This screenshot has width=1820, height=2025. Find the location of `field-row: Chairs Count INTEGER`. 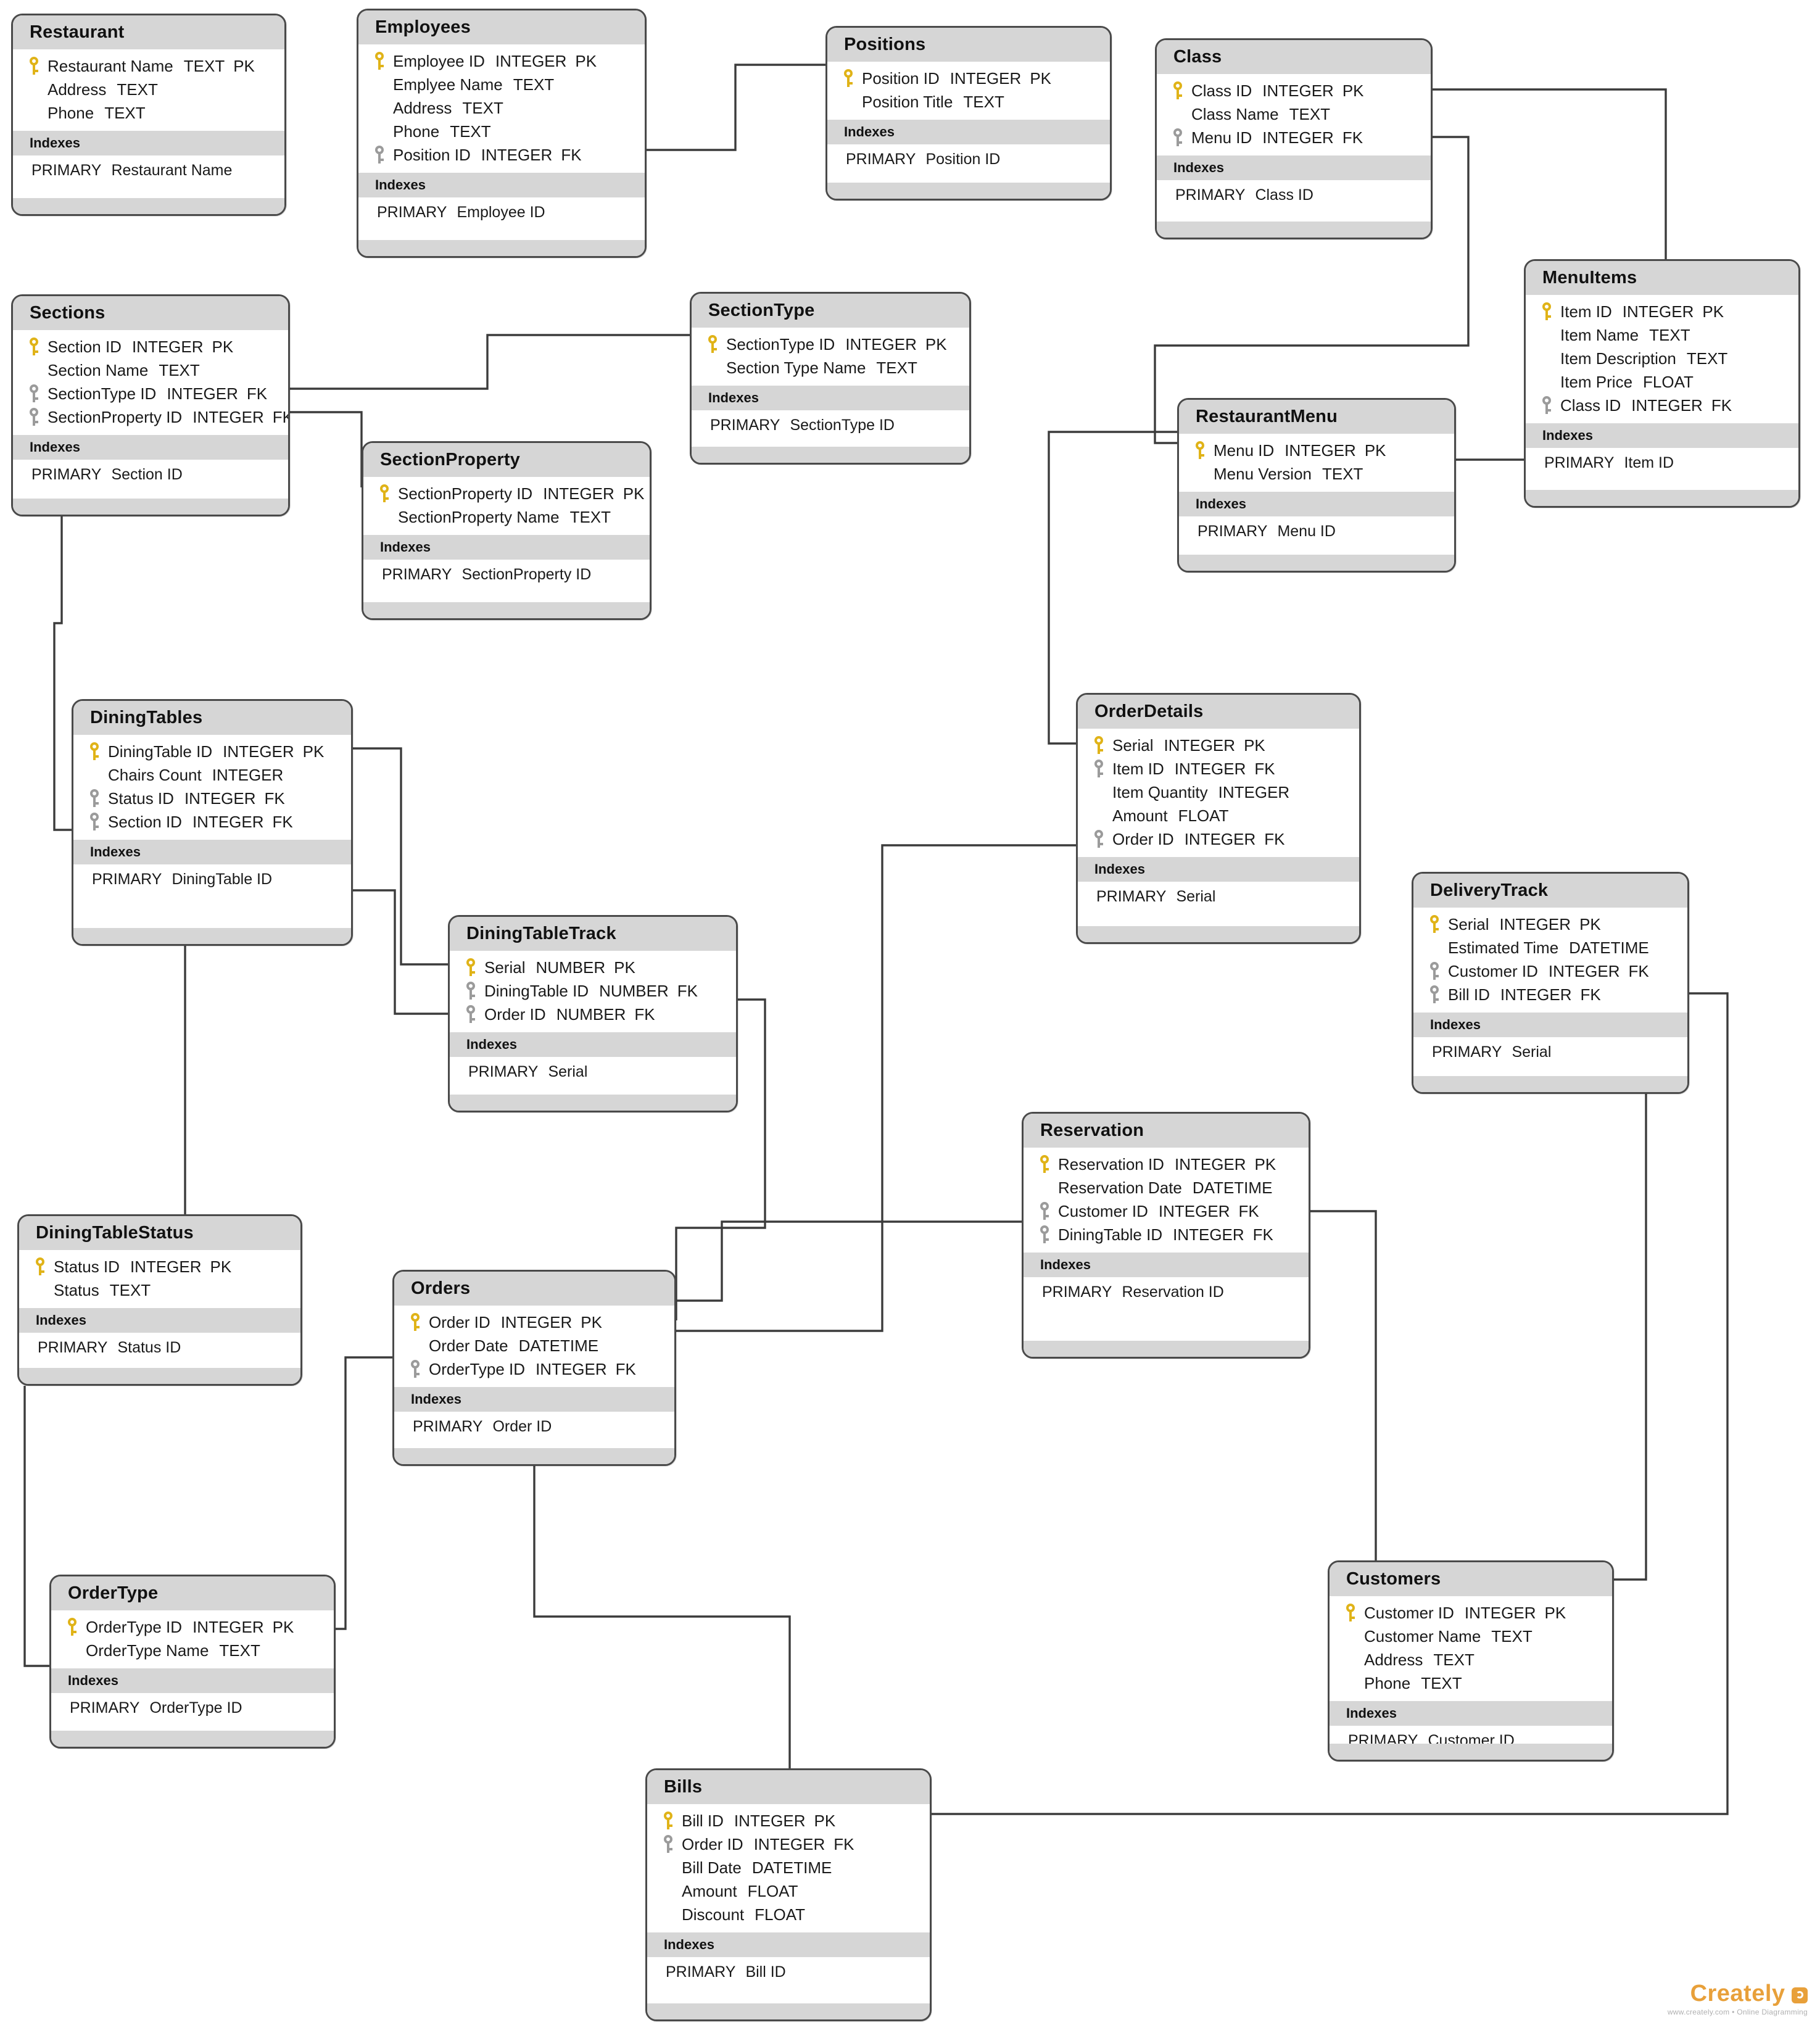

field-row: Chairs Count INTEGER is located at coordinates (212, 775).